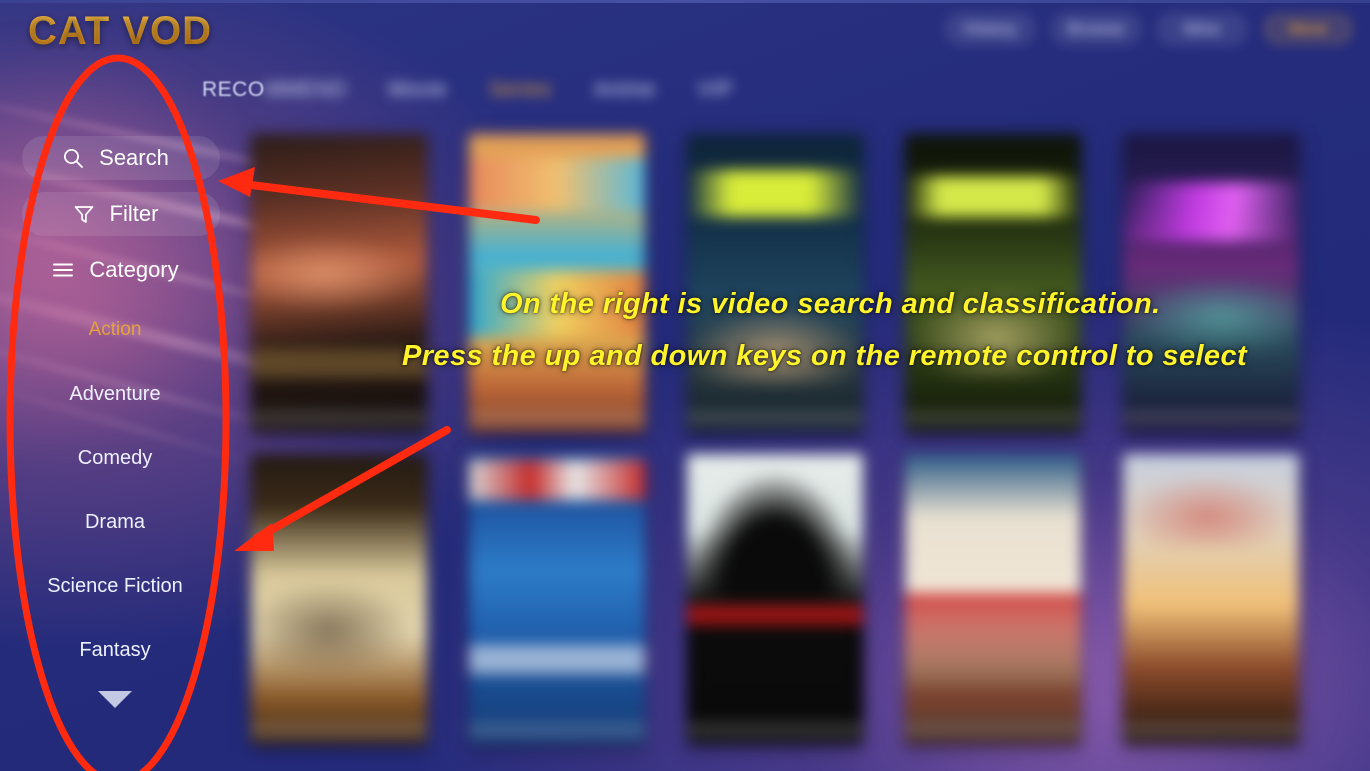 This screenshot has height=771, width=1370. I want to click on tab-anime: Anime, so click(625, 90).